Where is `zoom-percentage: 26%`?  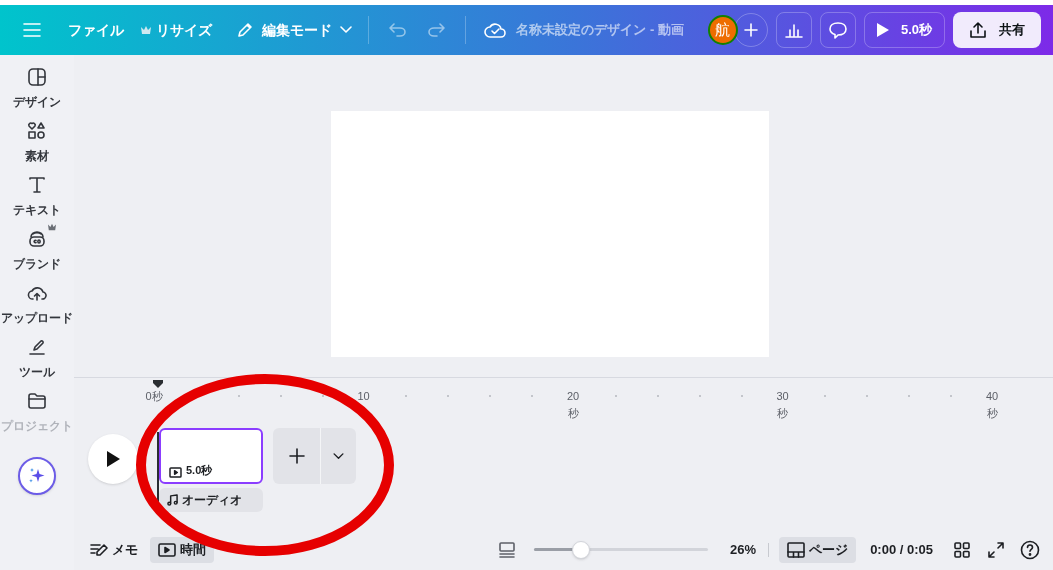 zoom-percentage: 26% is located at coordinates (743, 550).